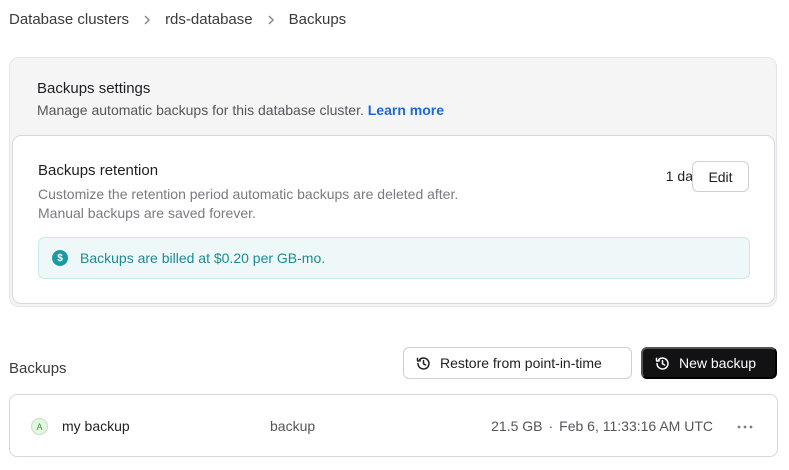  Describe the element at coordinates (394, 258) in the screenshot. I see `billing-notice: $ Backups are billed at $0.20 per GB-mo.` at that location.